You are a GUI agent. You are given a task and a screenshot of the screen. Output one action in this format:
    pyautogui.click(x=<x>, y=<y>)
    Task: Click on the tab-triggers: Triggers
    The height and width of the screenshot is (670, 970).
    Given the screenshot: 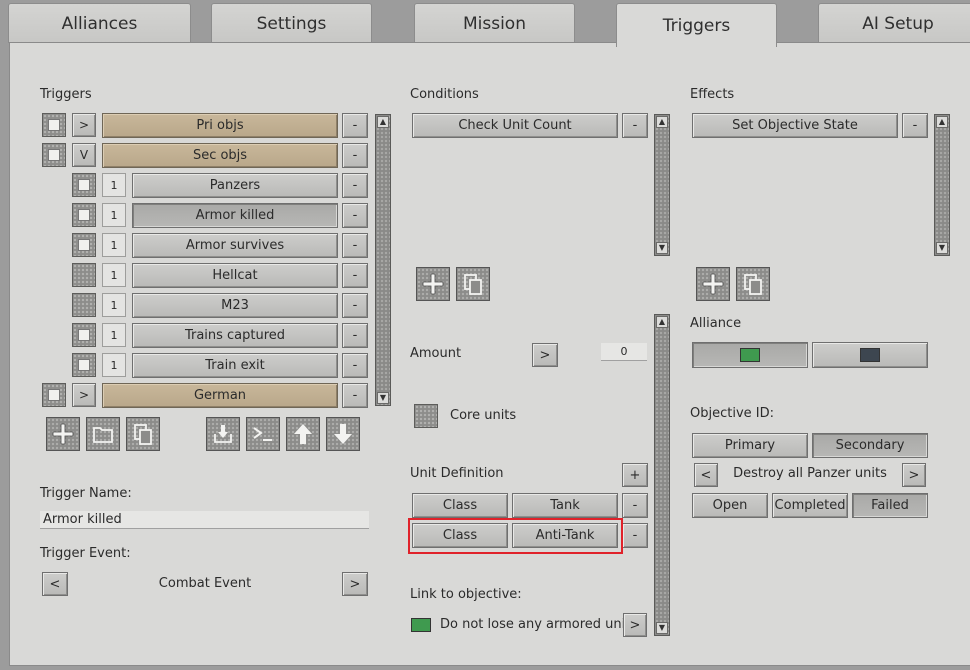 What is the action you would take?
    pyautogui.click(x=696, y=25)
    